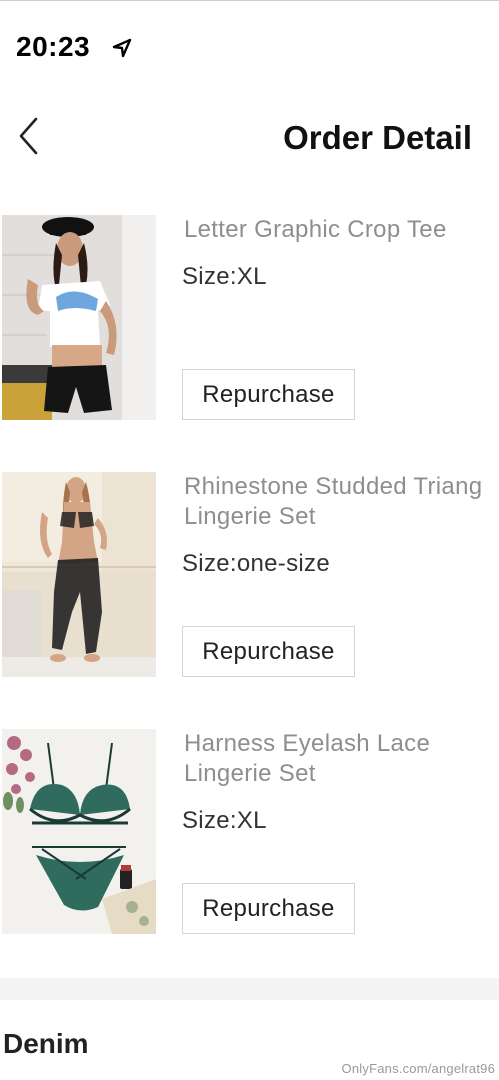 The height and width of the screenshot is (1080, 499). Describe the element at coordinates (256, 563) in the screenshot. I see `product-size: Size:one-size` at that location.